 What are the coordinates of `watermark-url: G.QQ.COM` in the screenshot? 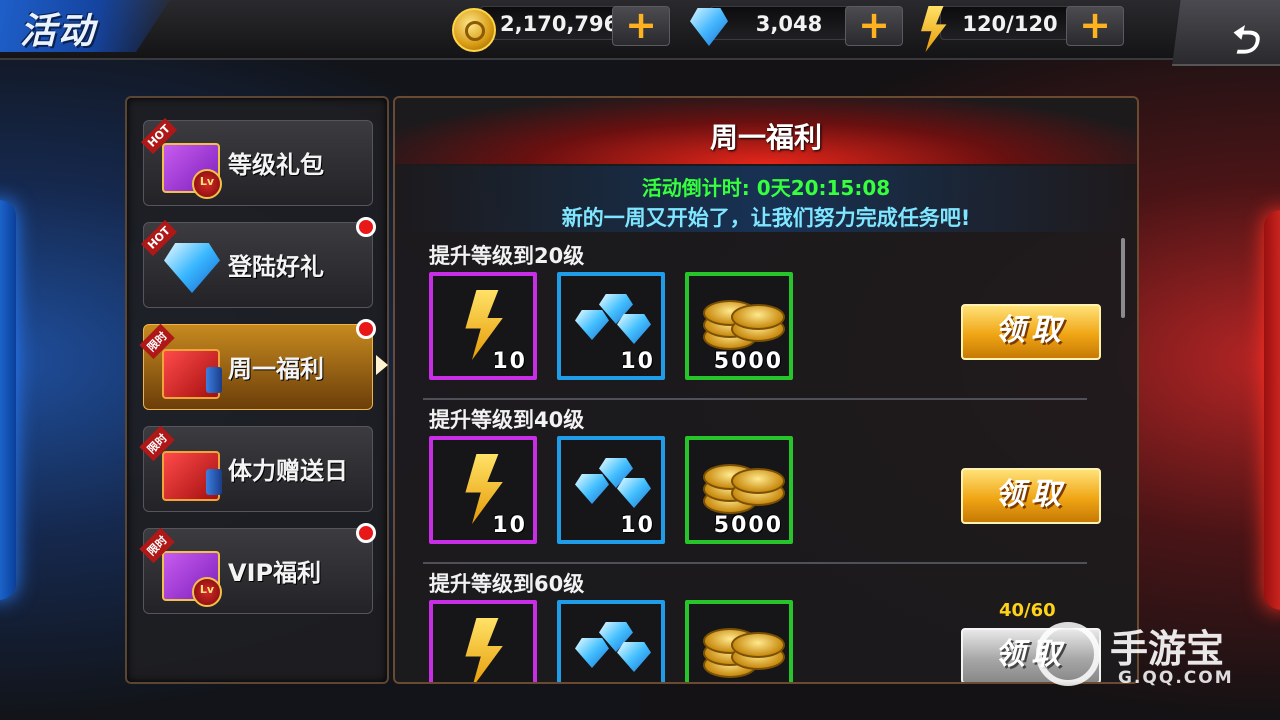 It's located at (1176, 678).